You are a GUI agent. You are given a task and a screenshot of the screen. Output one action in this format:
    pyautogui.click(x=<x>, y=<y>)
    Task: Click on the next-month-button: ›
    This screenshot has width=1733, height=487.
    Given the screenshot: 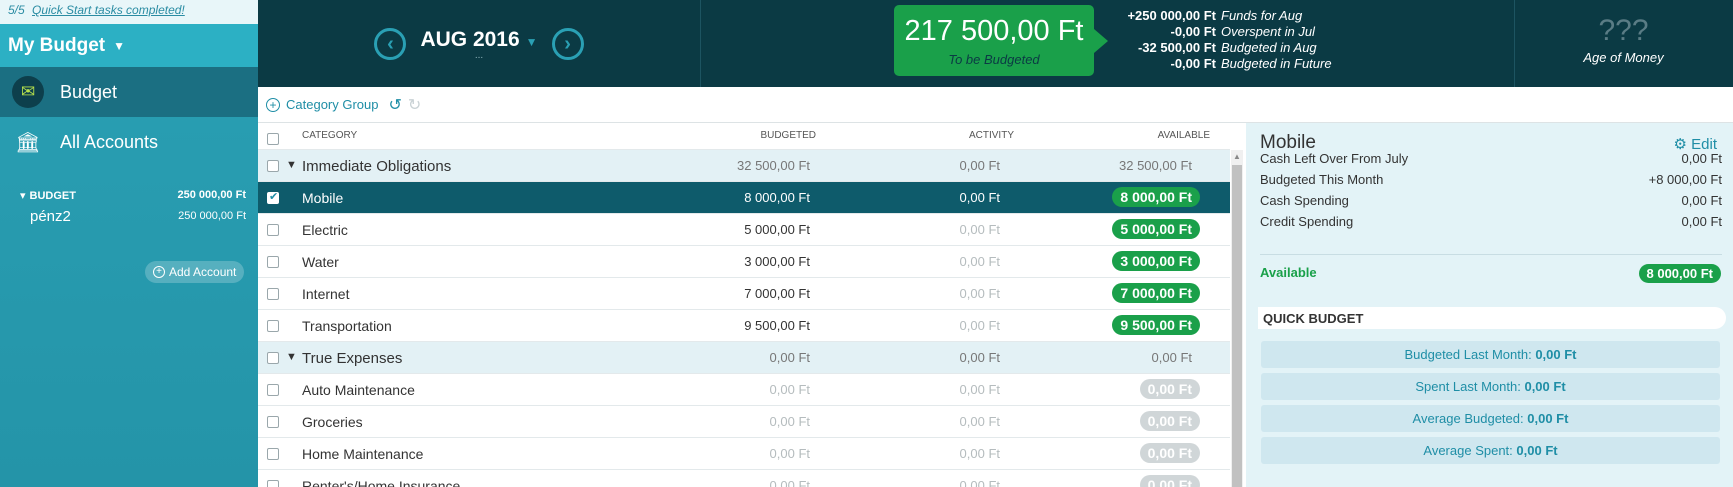 What is the action you would take?
    pyautogui.click(x=567, y=43)
    